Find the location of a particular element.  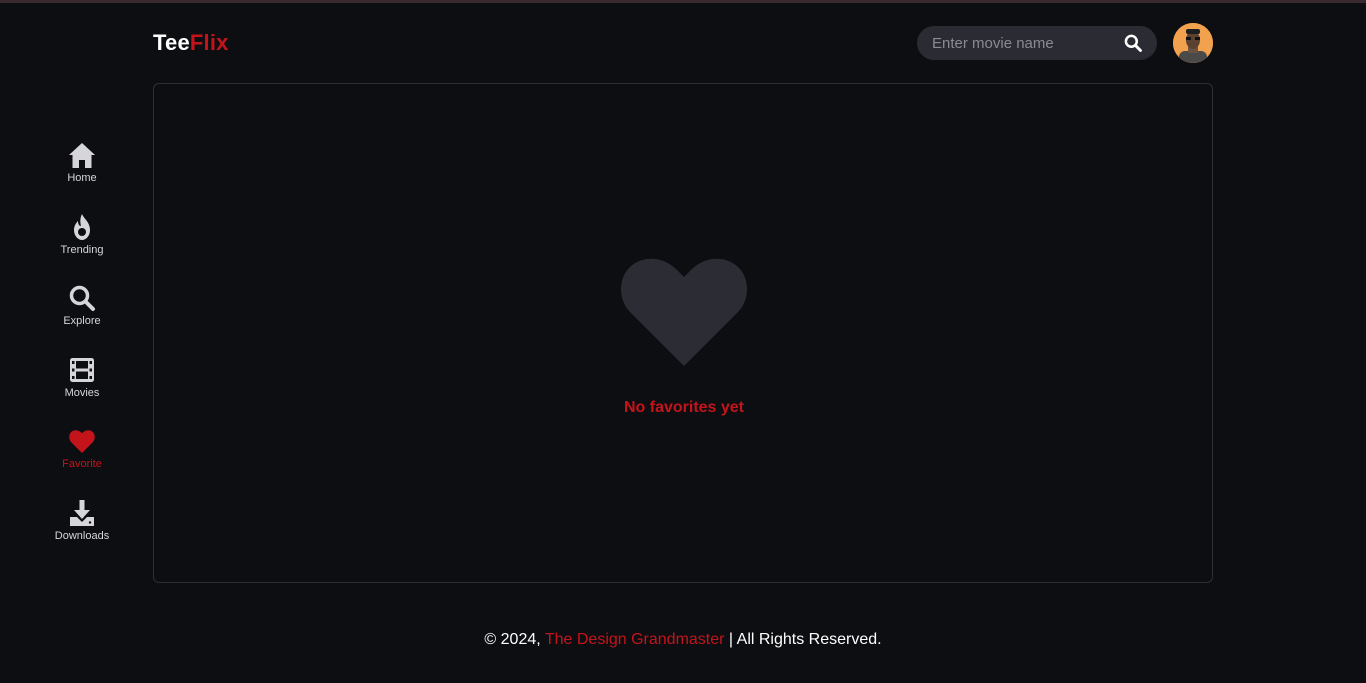

top-edge-line is located at coordinates (683, 1).